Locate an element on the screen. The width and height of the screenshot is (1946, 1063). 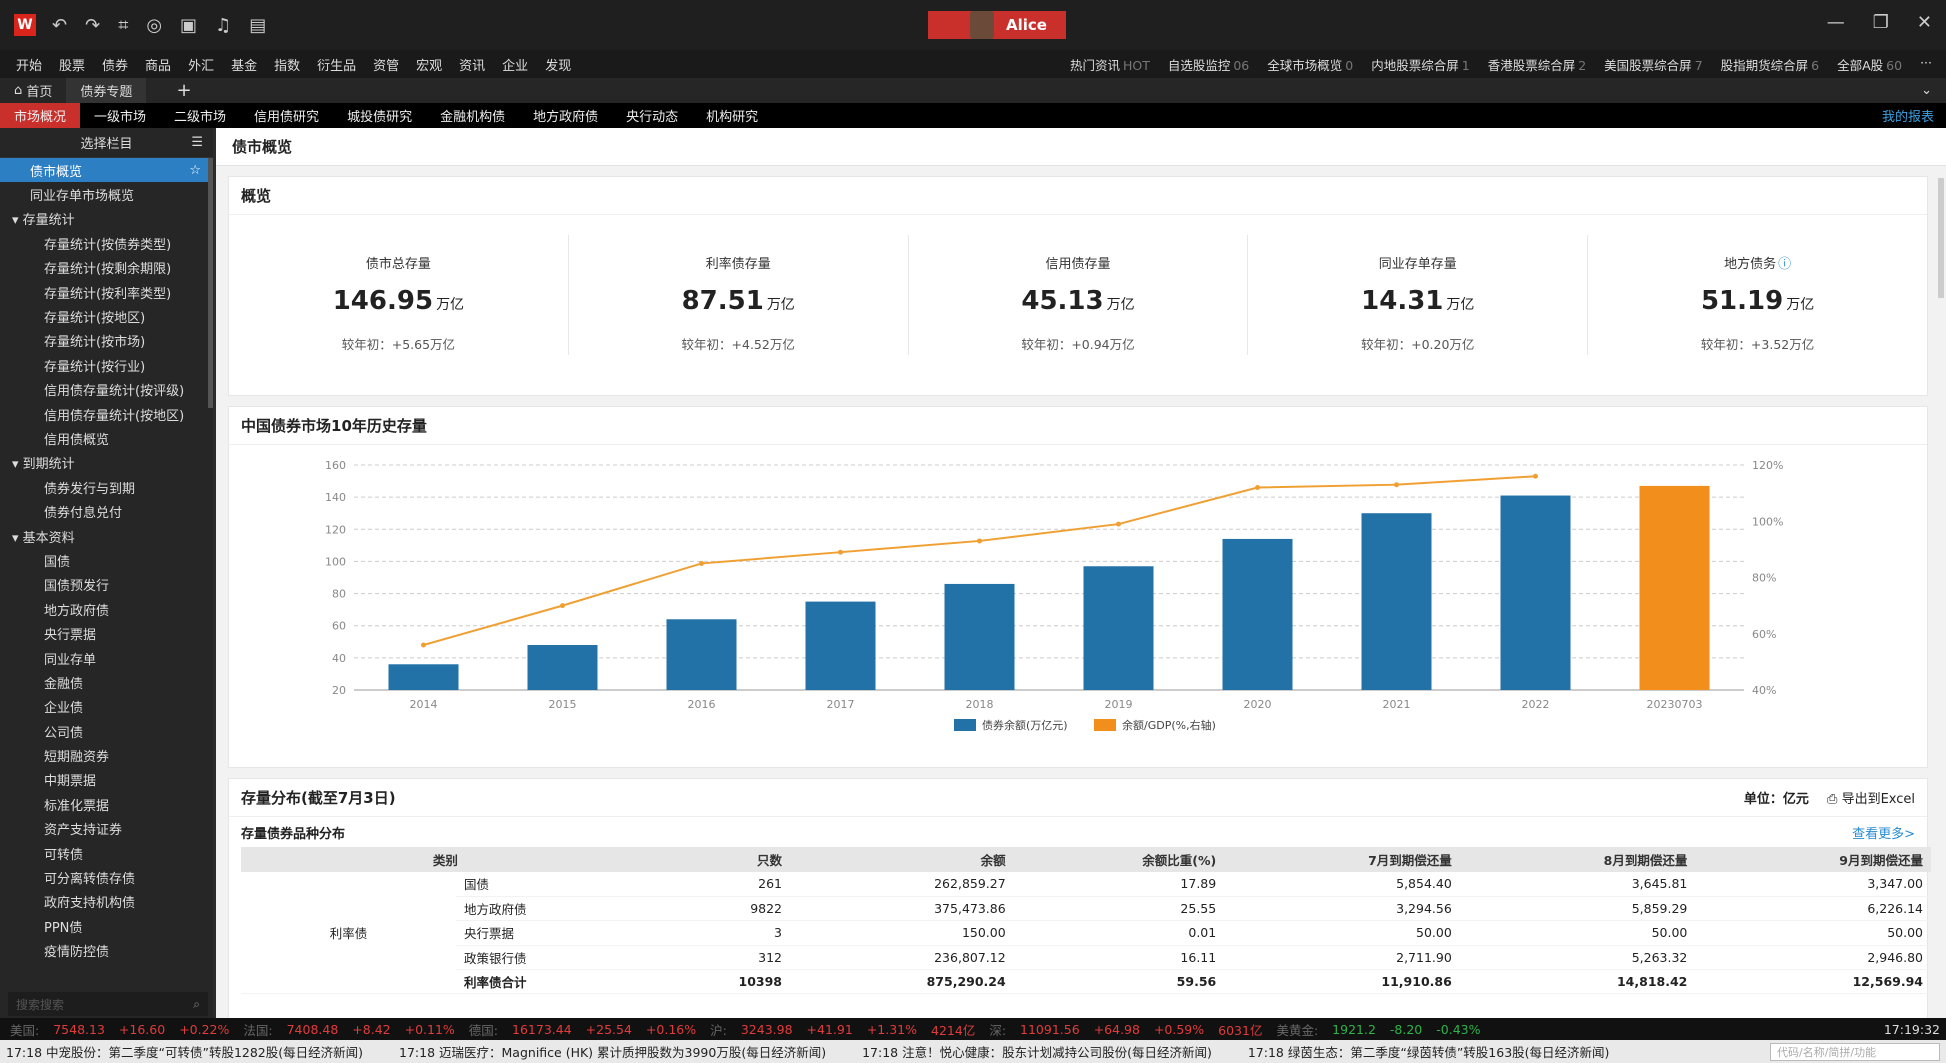
sidebar-item: 企业债 is located at coordinates (106, 707).